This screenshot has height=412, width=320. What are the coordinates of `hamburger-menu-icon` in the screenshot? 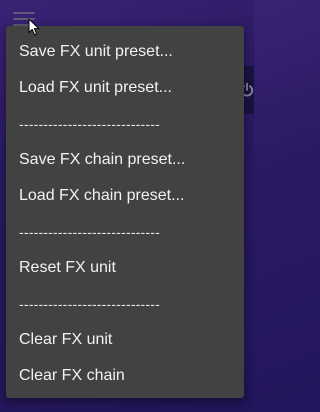 It's located at (25, 19).